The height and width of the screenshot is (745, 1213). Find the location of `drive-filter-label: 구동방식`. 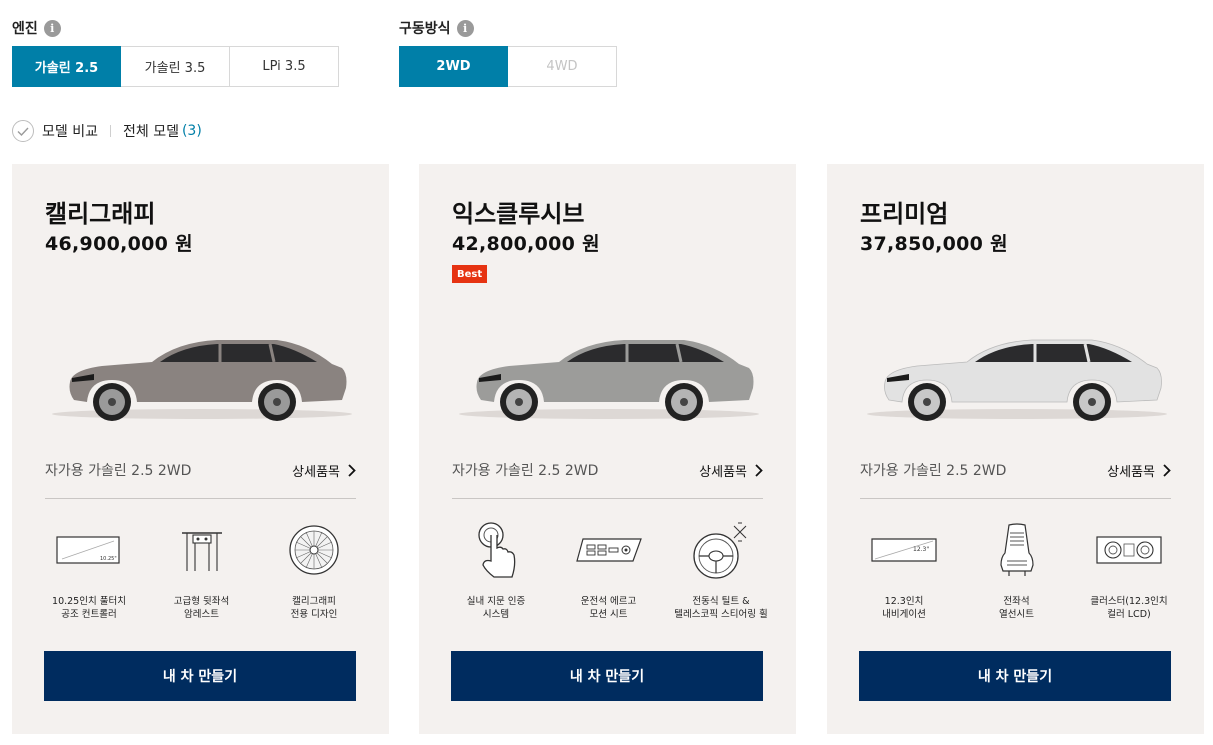

drive-filter-label: 구동방식 is located at coordinates (425, 29).